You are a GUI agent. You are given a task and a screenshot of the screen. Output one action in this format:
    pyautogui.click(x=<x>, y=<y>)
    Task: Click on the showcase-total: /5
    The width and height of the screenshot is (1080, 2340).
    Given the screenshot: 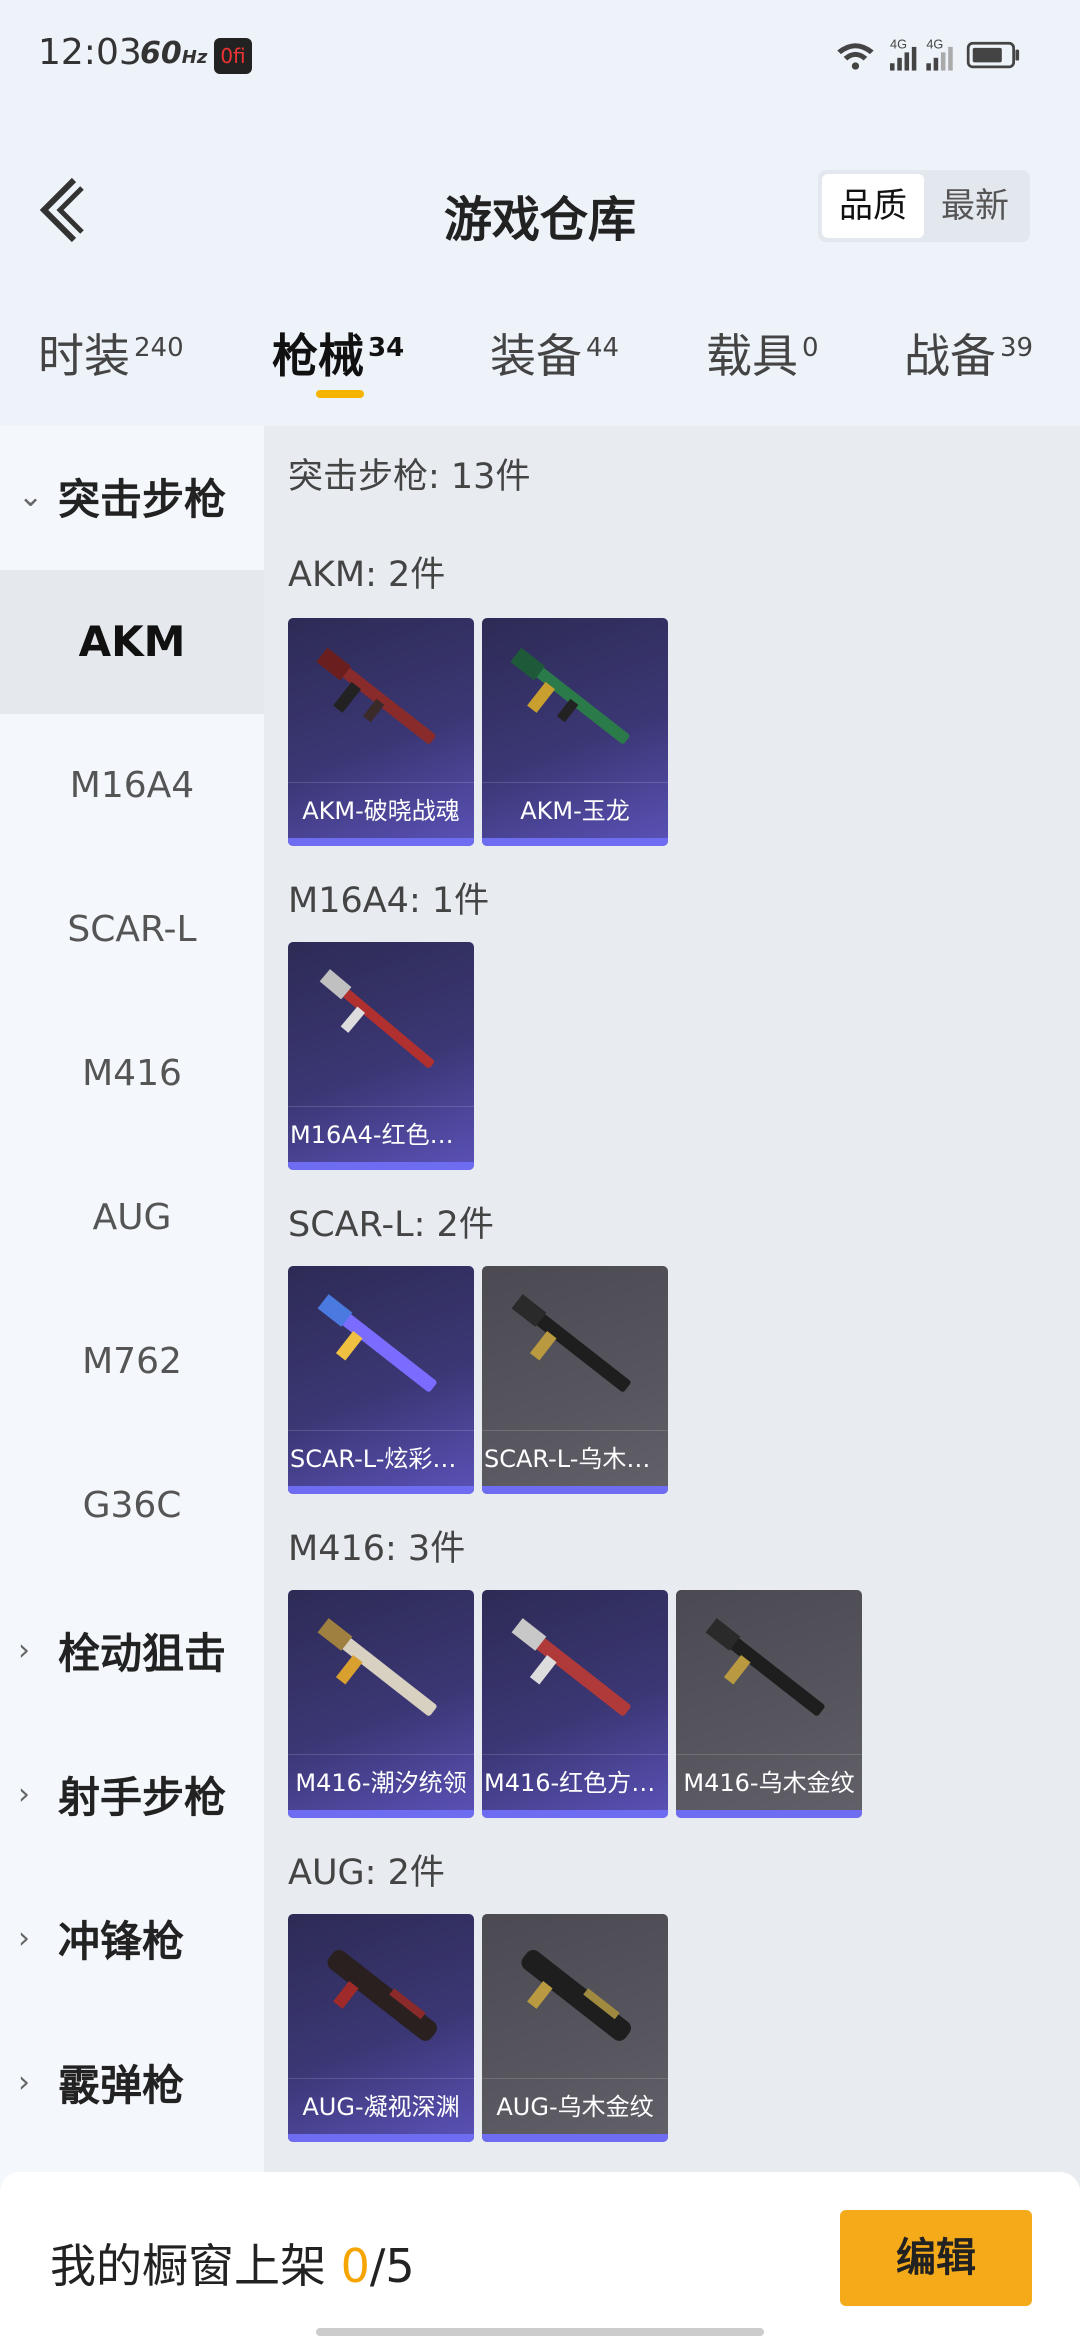 What is the action you would take?
    pyautogui.click(x=392, y=2266)
    